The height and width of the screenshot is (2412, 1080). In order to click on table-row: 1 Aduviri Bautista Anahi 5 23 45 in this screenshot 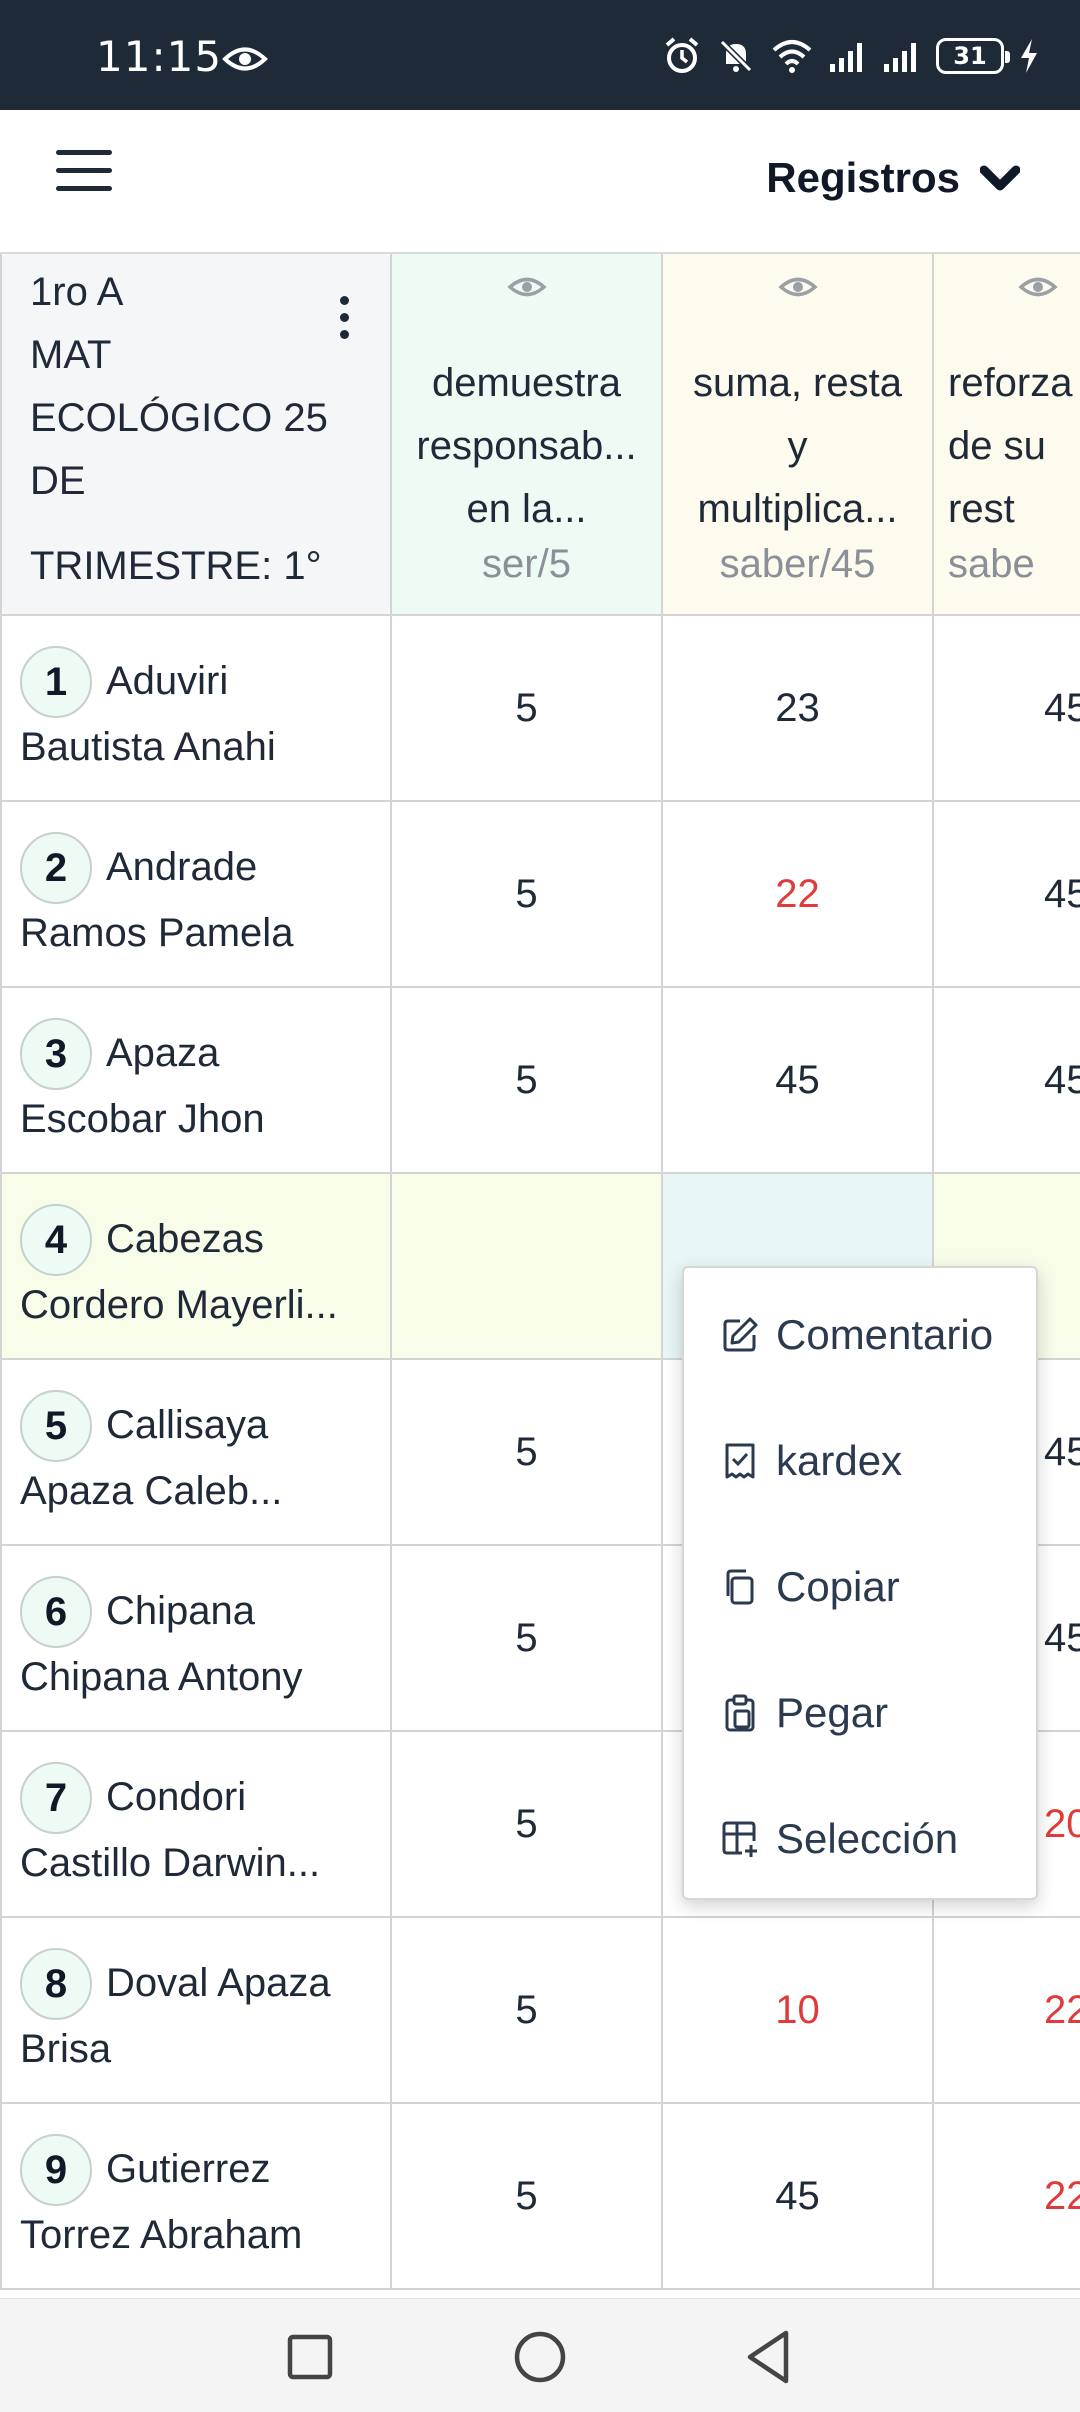, I will do `click(540, 709)`.